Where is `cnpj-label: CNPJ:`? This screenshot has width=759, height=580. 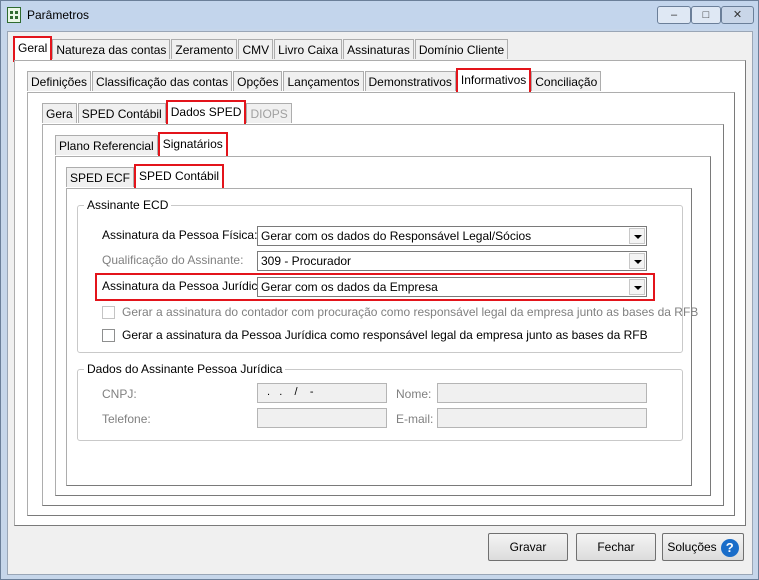 cnpj-label: CNPJ: is located at coordinates (119, 394).